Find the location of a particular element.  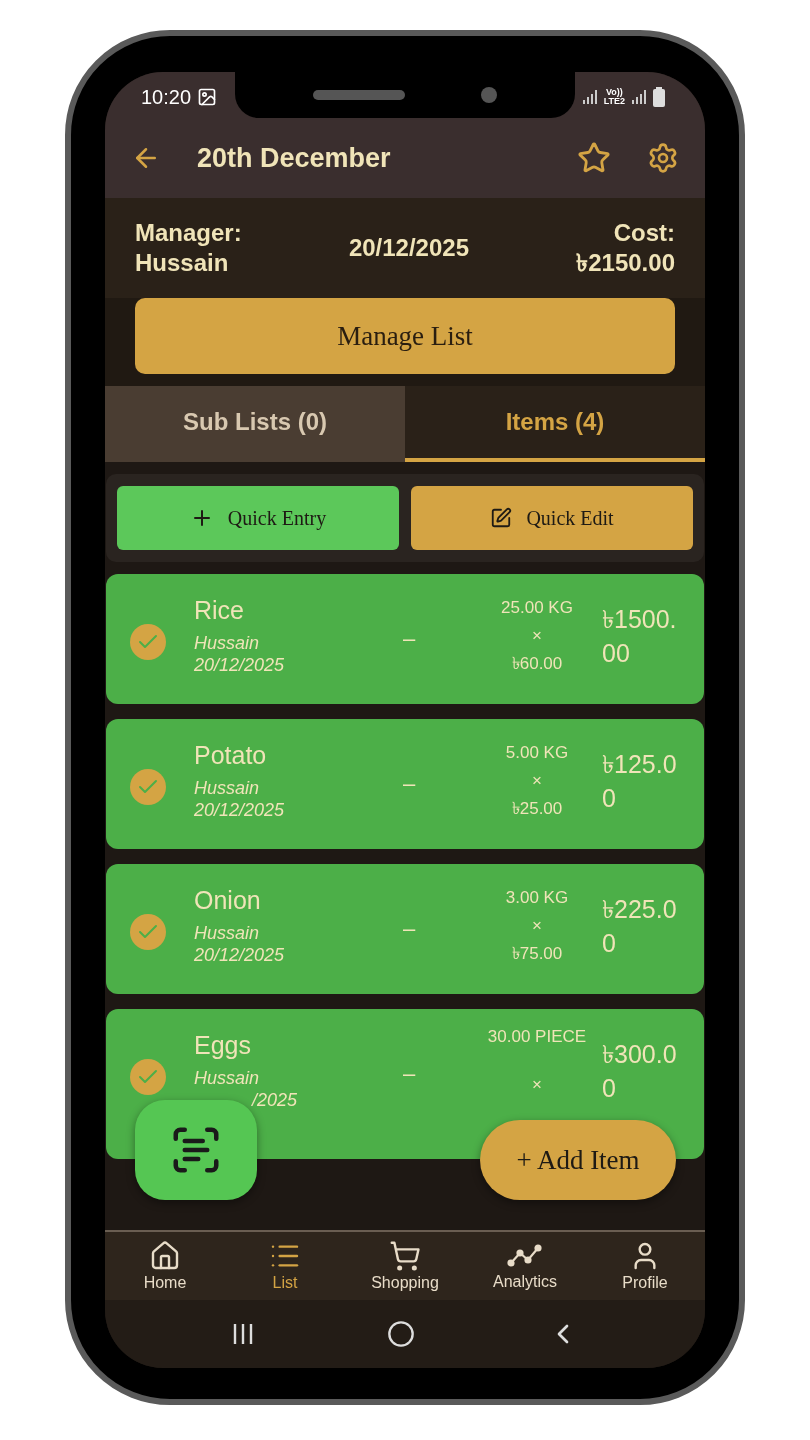

item-quantity: 3.00 KG is located at coordinates (537, 898).